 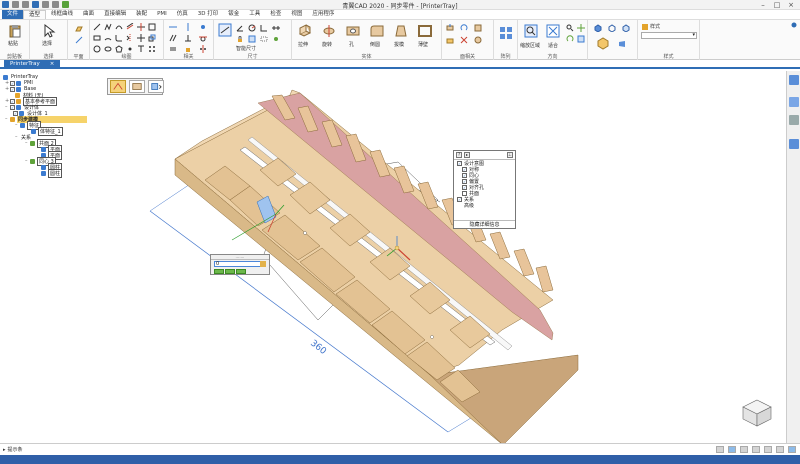 I want to click on prompt-area: ▸ 提示条, so click(x=13, y=450).